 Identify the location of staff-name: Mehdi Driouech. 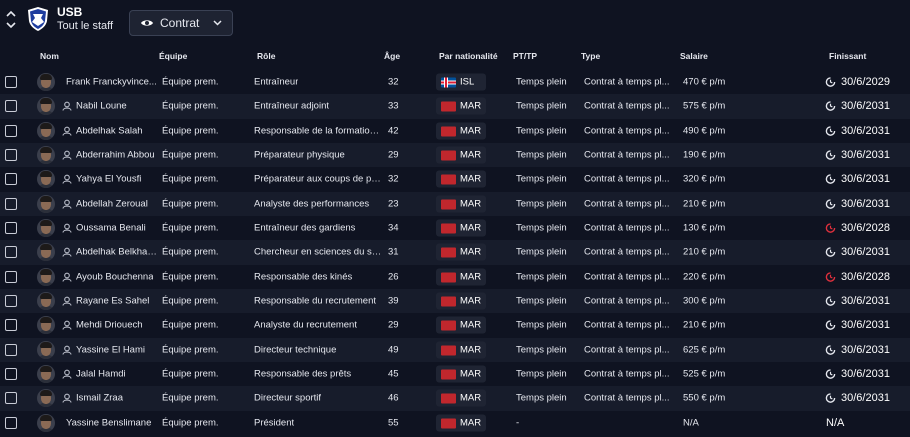
(109, 325).